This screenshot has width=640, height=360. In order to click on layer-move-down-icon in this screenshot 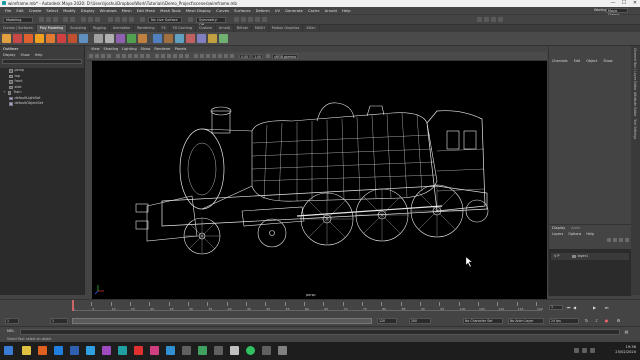, I will do `click(615, 240)`.